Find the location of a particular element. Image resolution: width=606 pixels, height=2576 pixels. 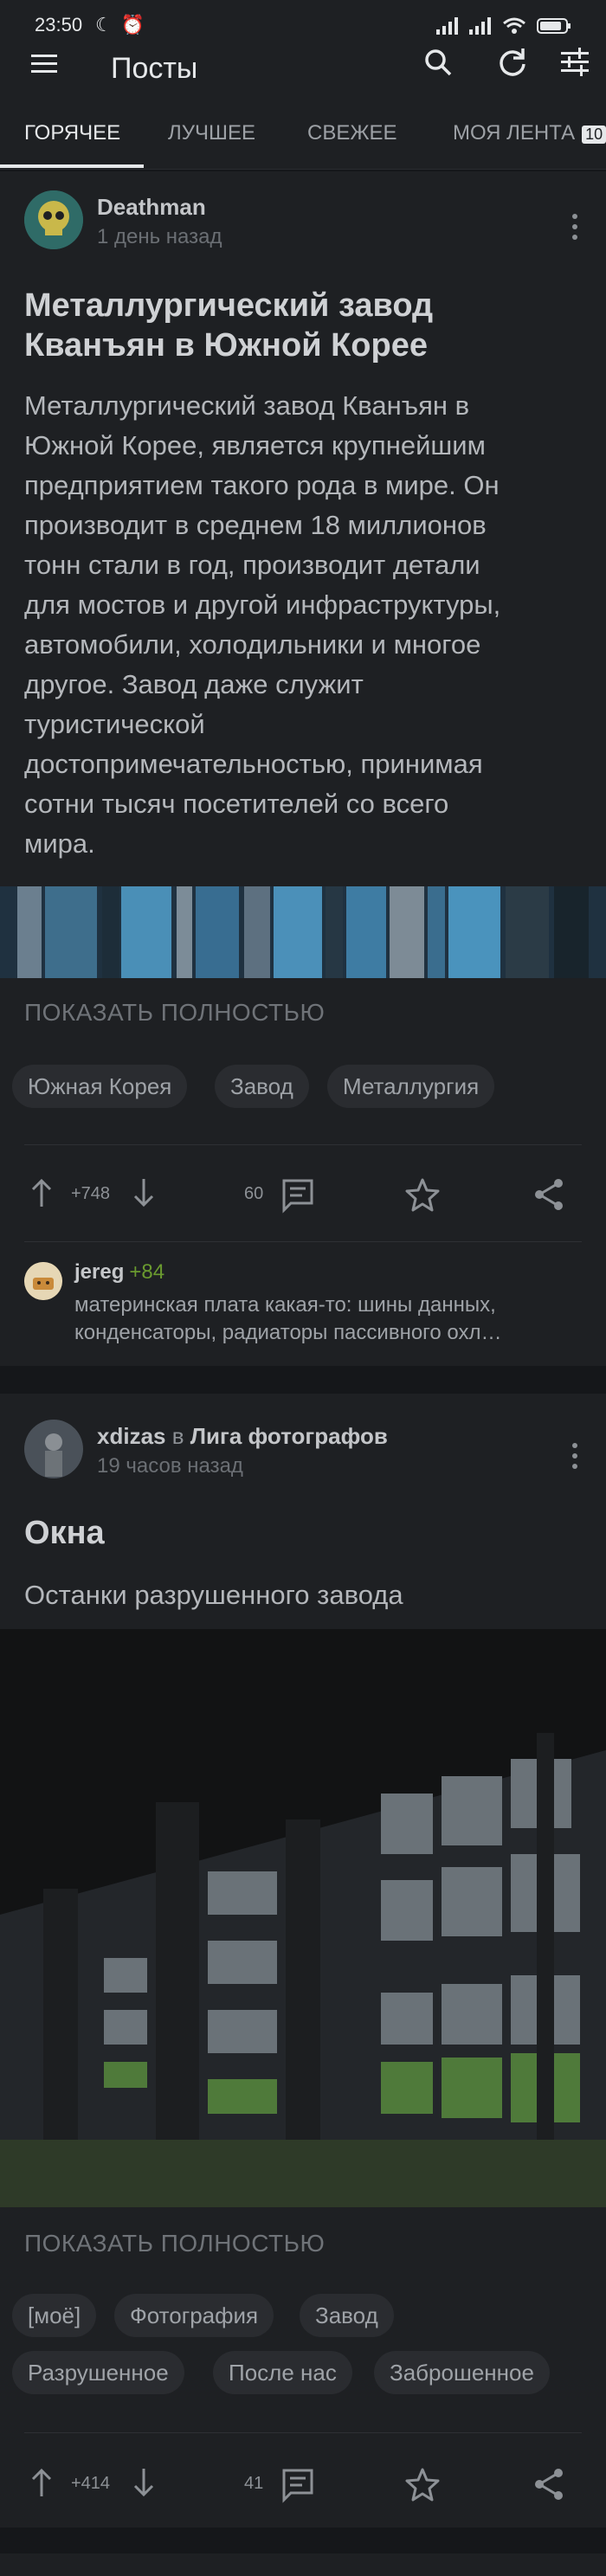

status-time: 23:50 is located at coordinates (59, 24).